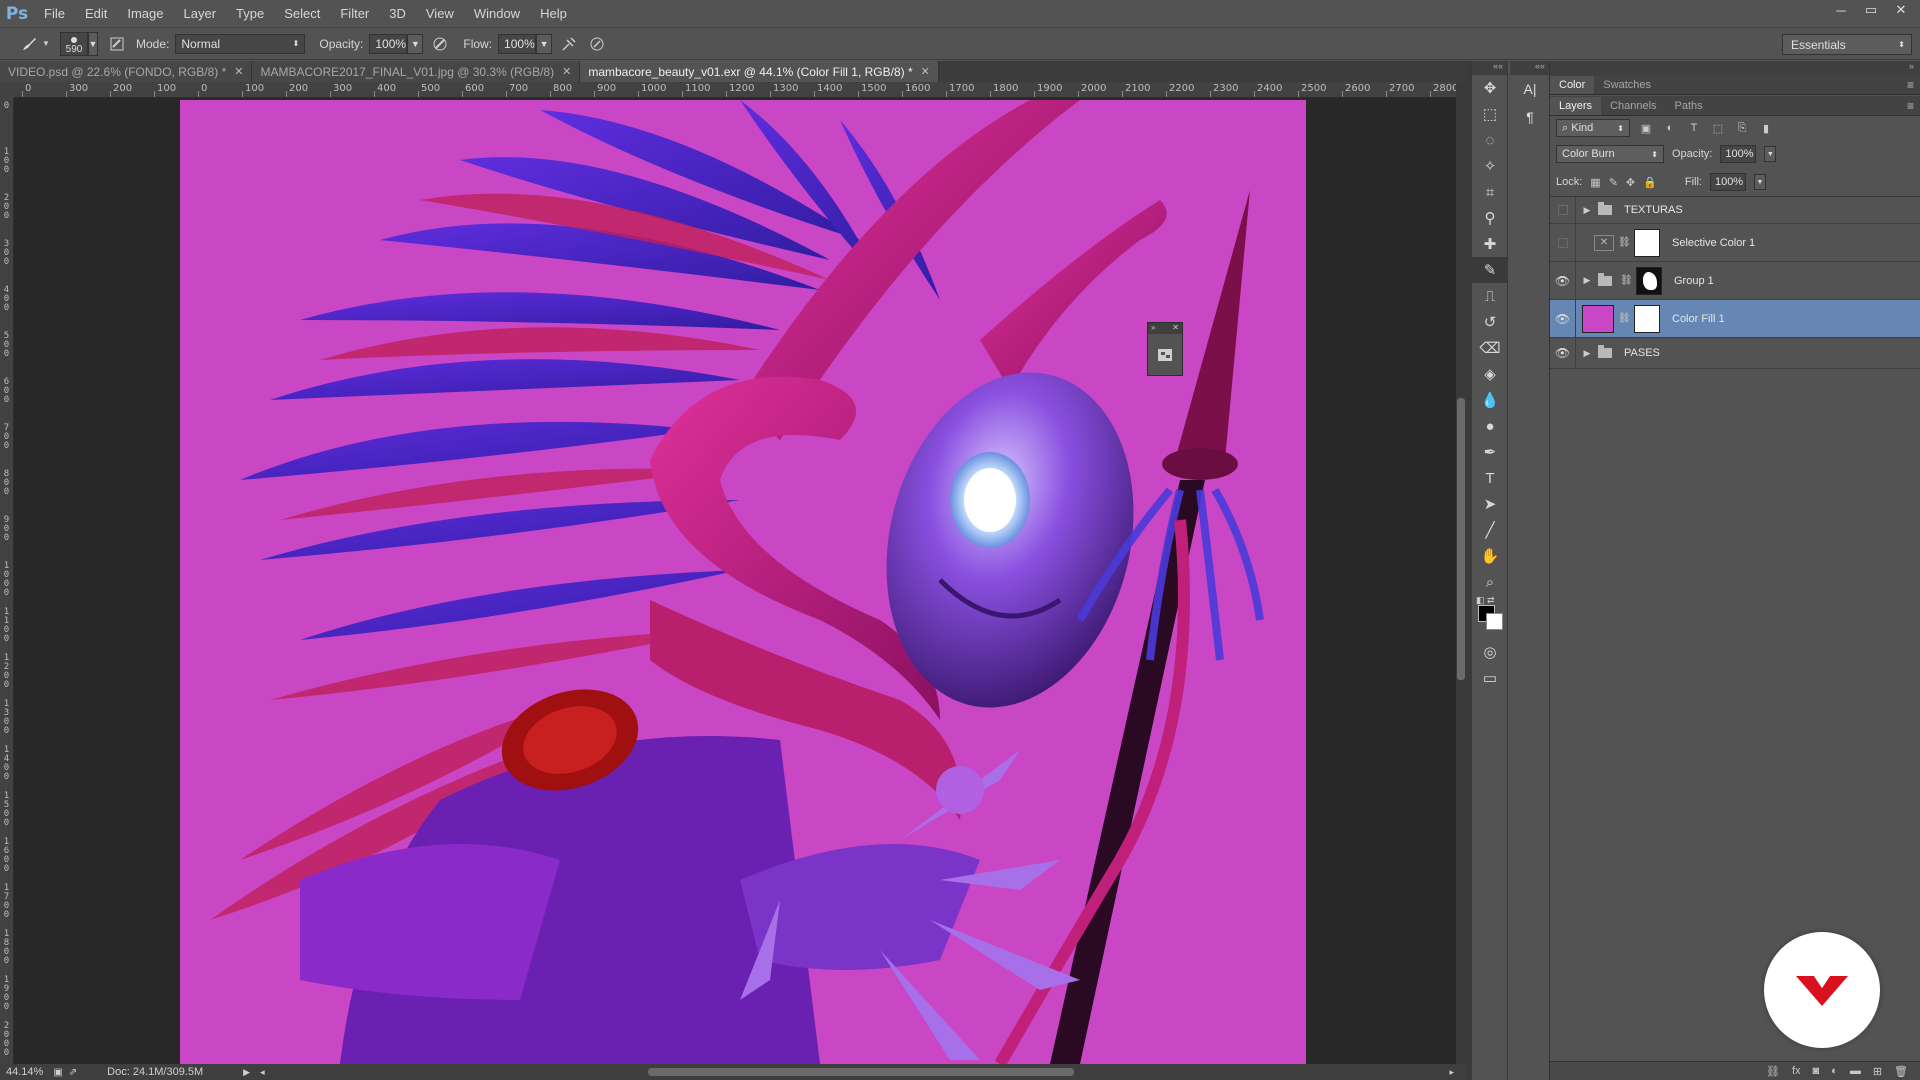 The width and height of the screenshot is (1920, 1080). What do you see at coordinates (1834, 1071) in the screenshot?
I see `new-adjustment-icon: ◐` at bounding box center [1834, 1071].